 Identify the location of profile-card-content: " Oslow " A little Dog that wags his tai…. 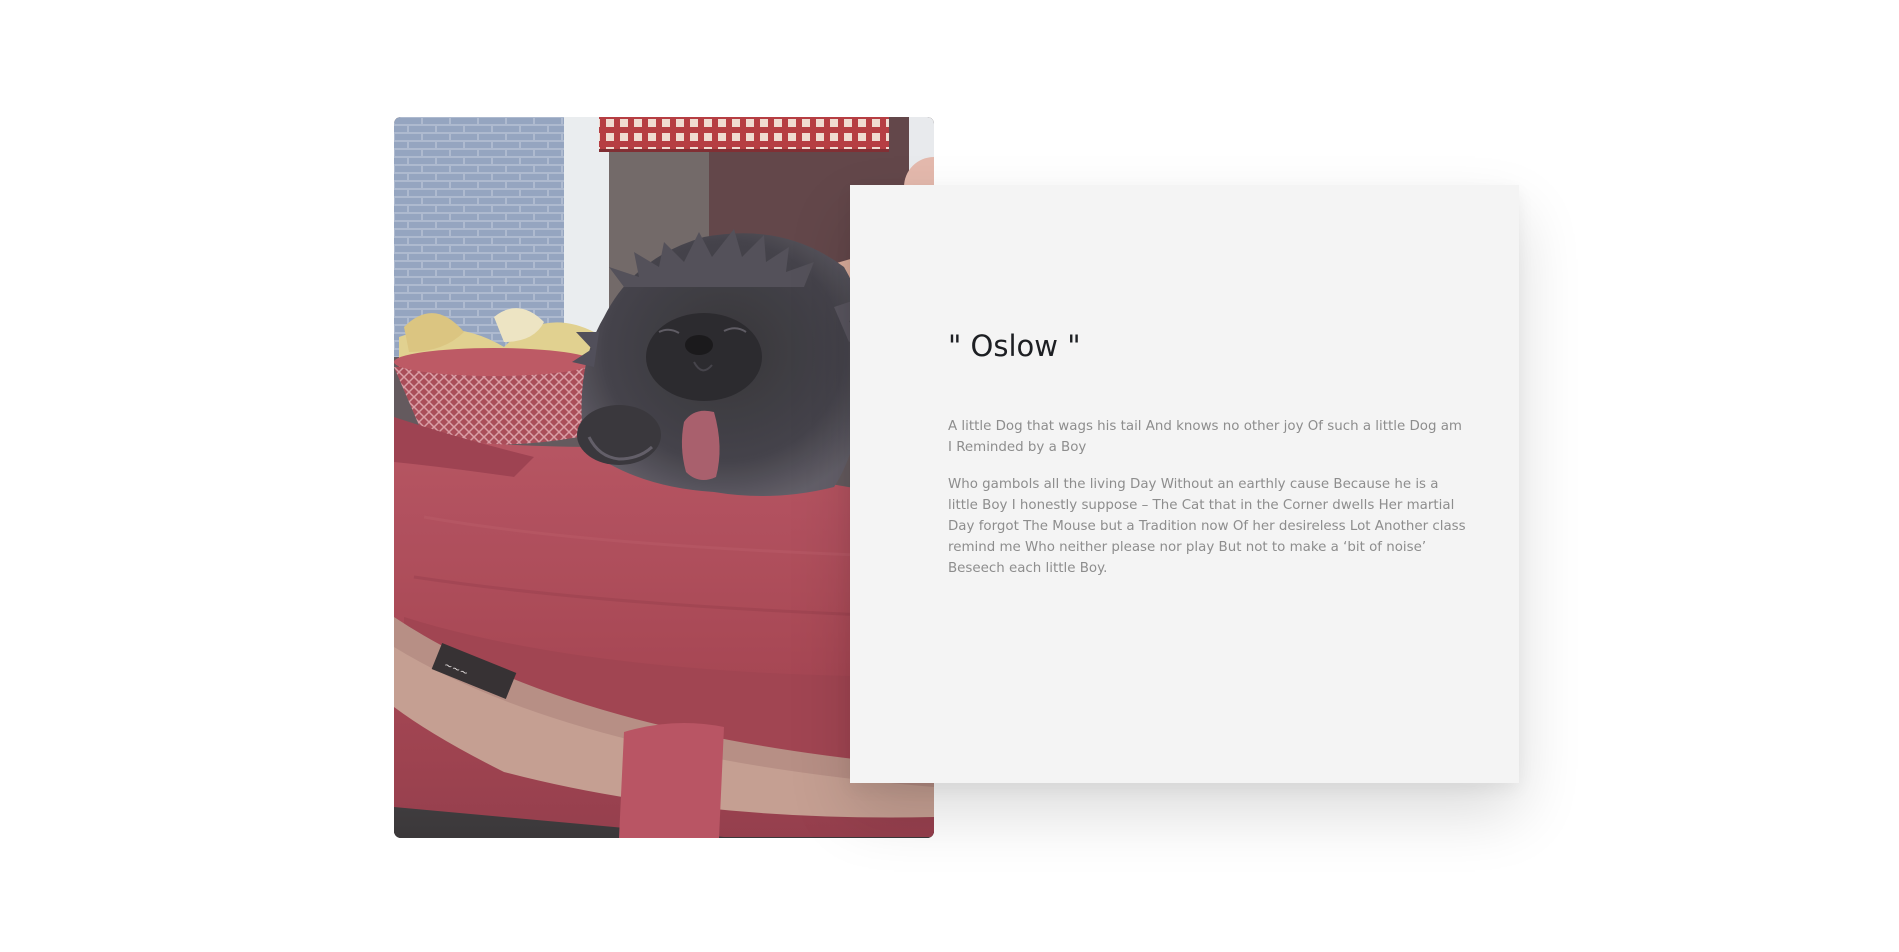
(1208, 462).